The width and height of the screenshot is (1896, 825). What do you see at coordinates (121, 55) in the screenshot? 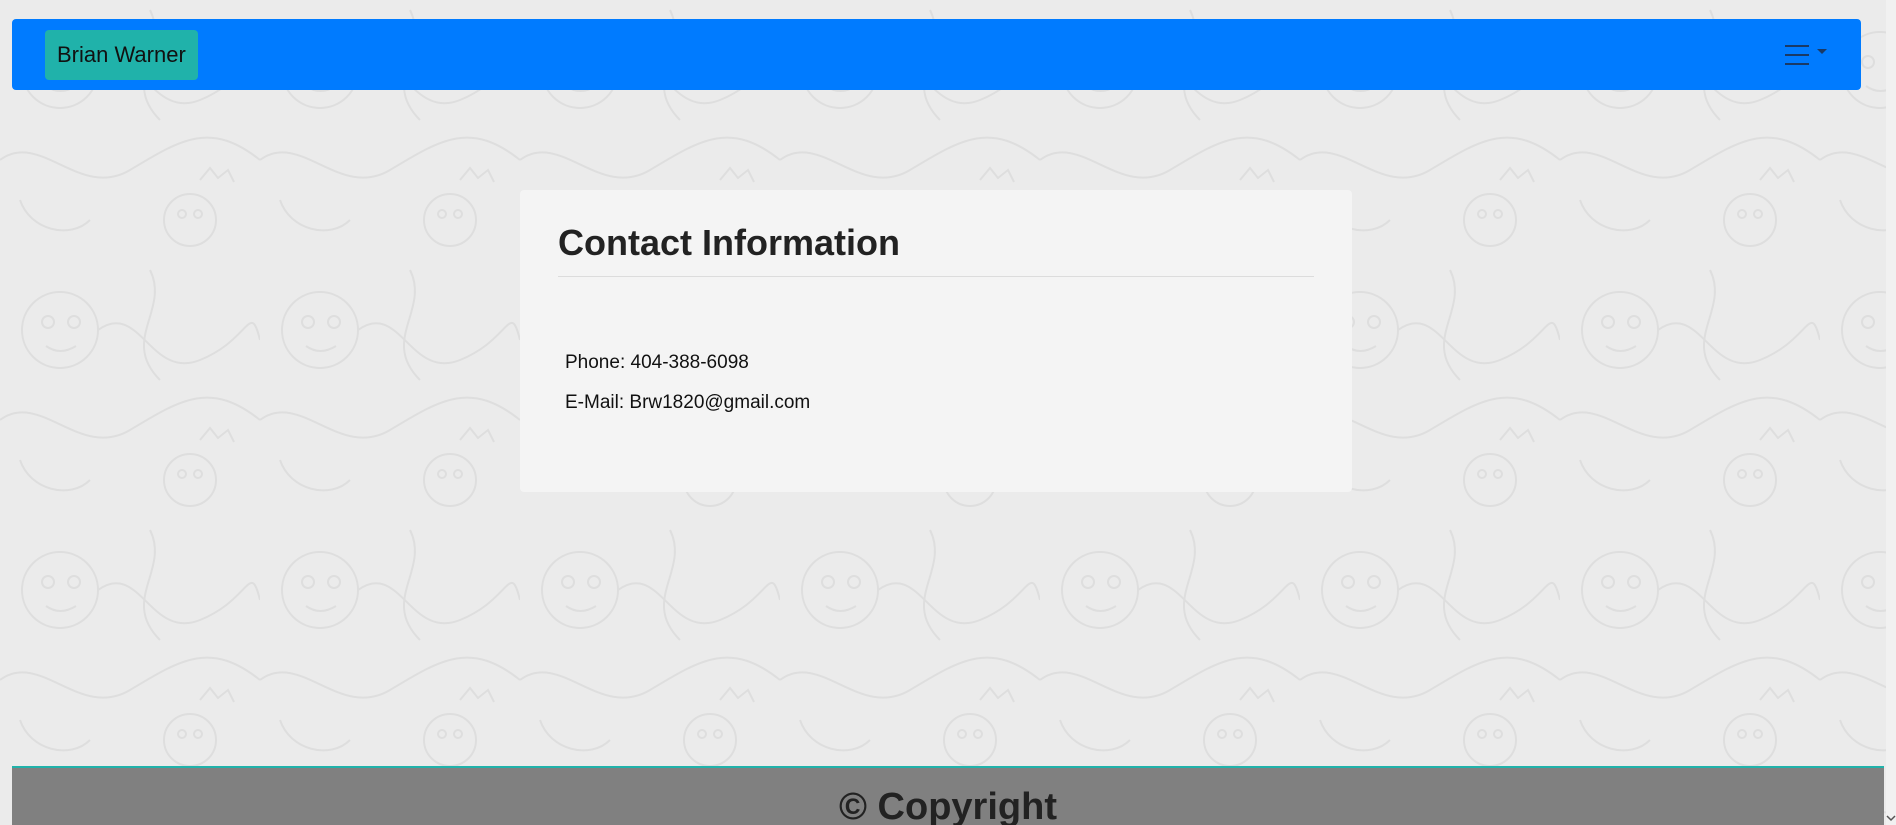
I see `brand-link: Brian Warner` at bounding box center [121, 55].